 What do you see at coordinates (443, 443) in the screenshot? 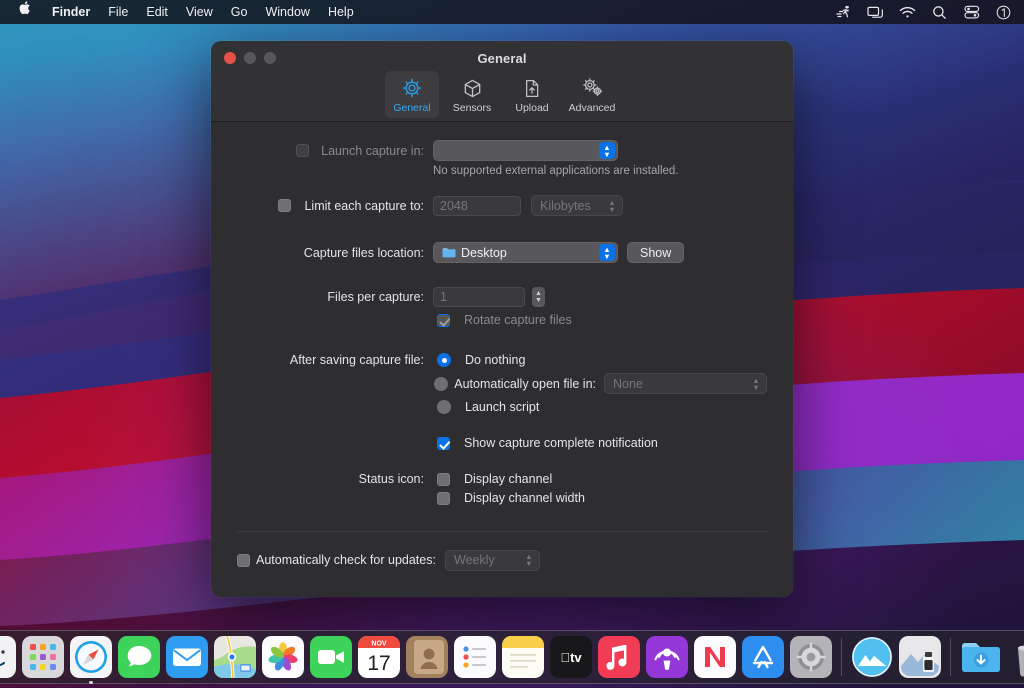
I see `notification-checkbox` at bounding box center [443, 443].